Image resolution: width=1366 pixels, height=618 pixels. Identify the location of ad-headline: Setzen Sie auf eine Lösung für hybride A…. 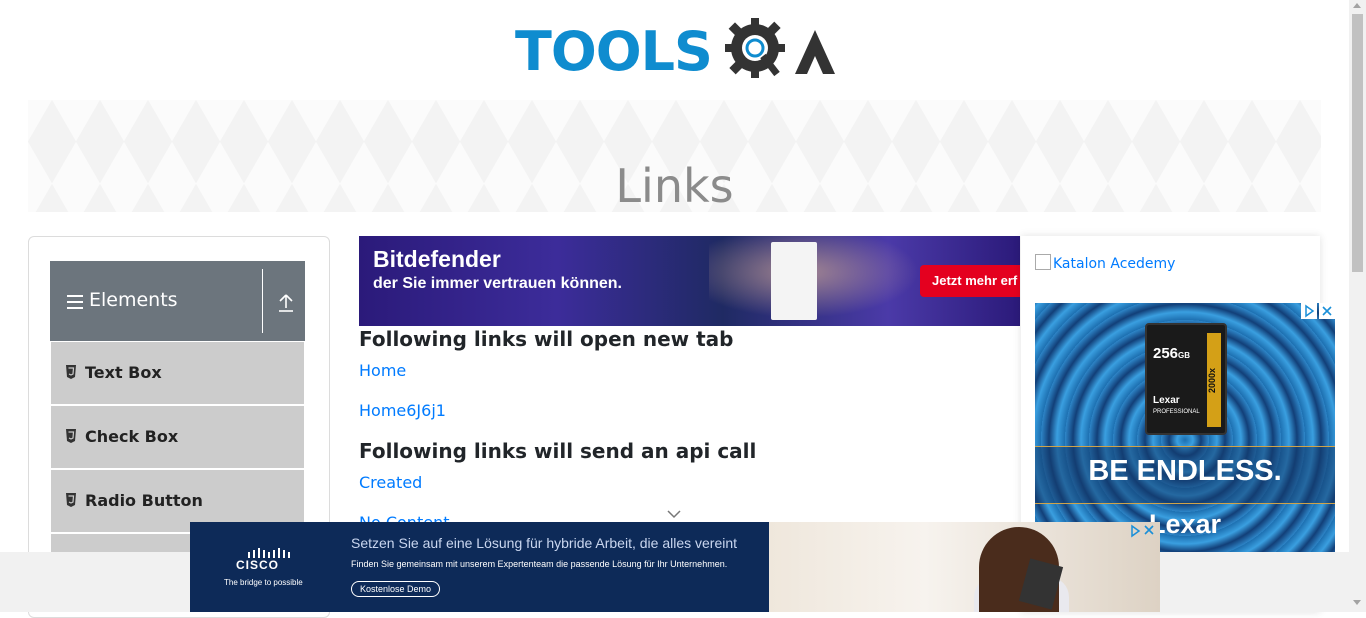
(544, 543).